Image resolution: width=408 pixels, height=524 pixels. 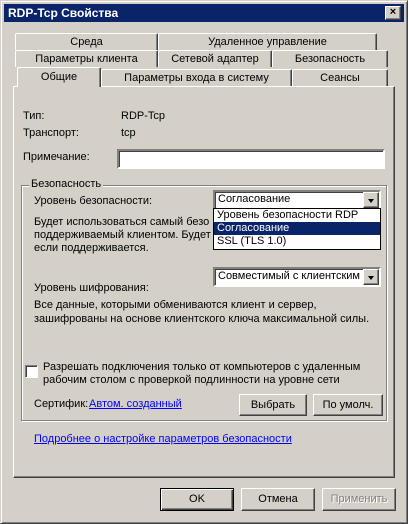 What do you see at coordinates (251, 159) in the screenshot?
I see `note-input` at bounding box center [251, 159].